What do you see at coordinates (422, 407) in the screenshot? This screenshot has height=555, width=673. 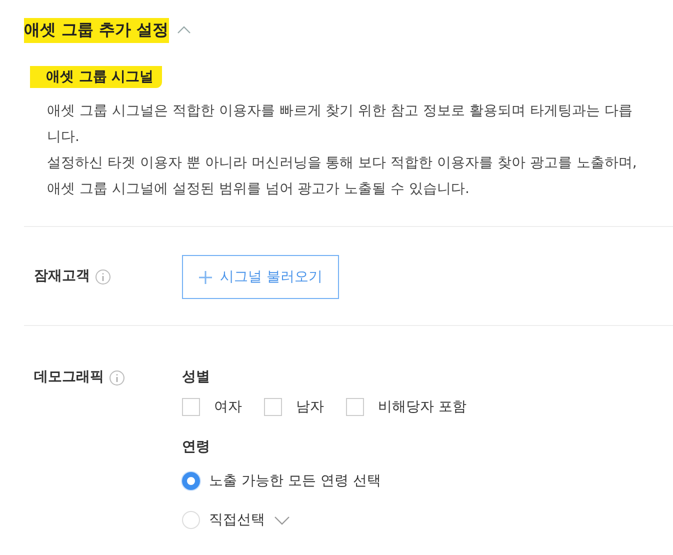 I see `checkbox-label: 비해당자 포함` at bounding box center [422, 407].